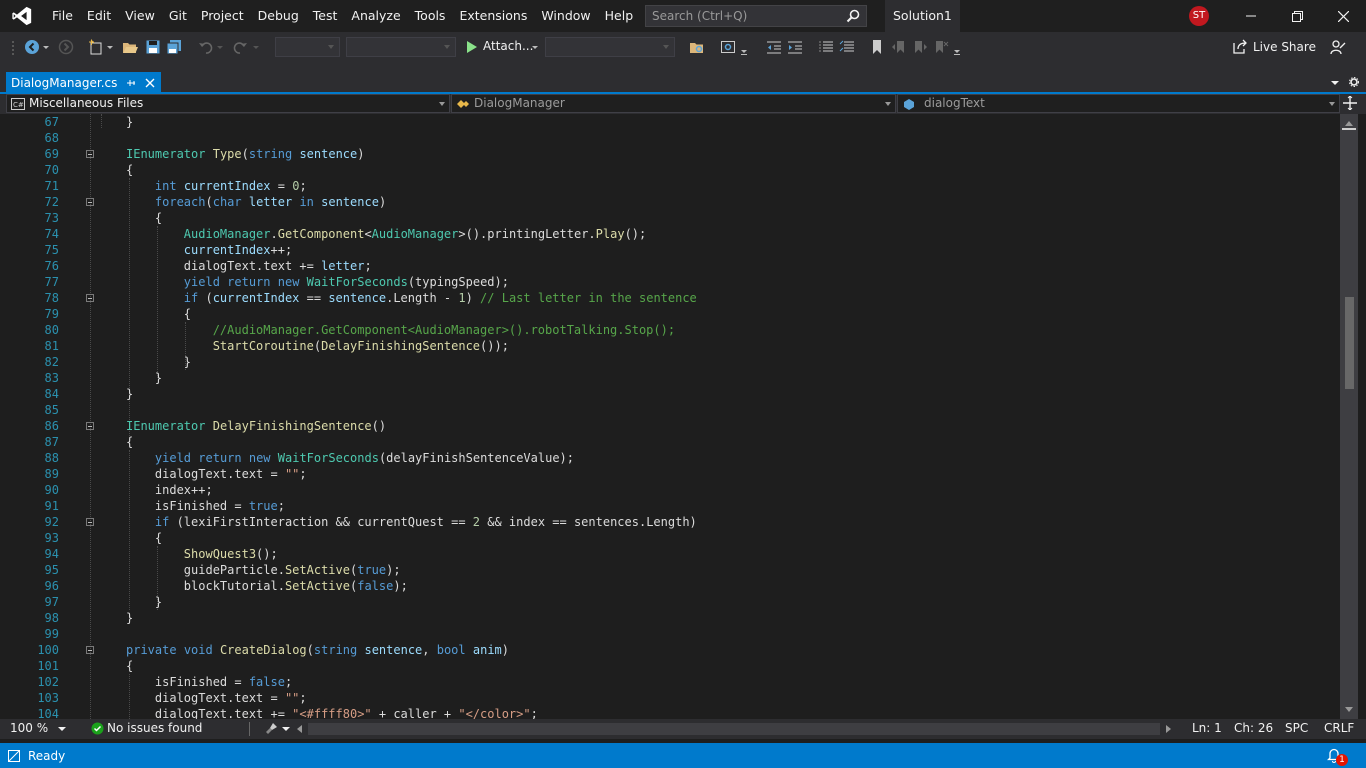  I want to click on code-line: 90 index++;, so click(670, 490).